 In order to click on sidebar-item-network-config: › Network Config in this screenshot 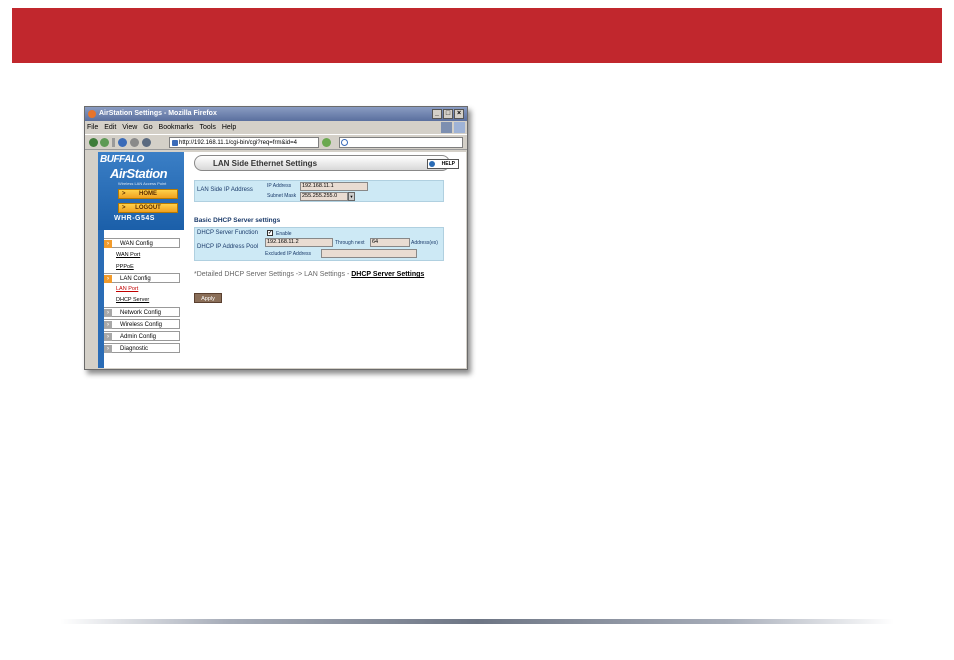, I will do `click(142, 312)`.